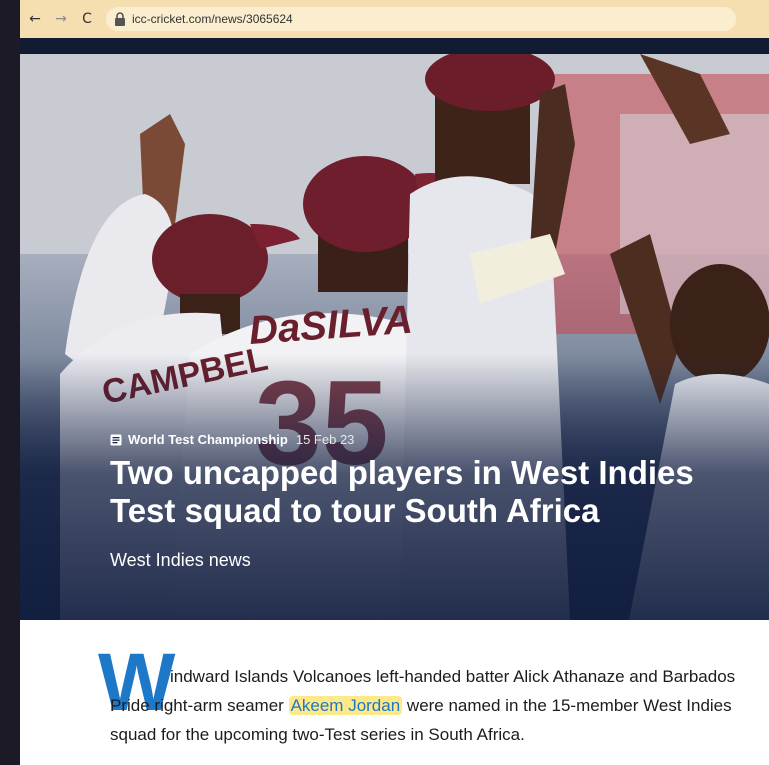 Image resolution: width=769 pixels, height=765 pixels. Describe the element at coordinates (208, 439) in the screenshot. I see `category-link: World Test Championship` at that location.